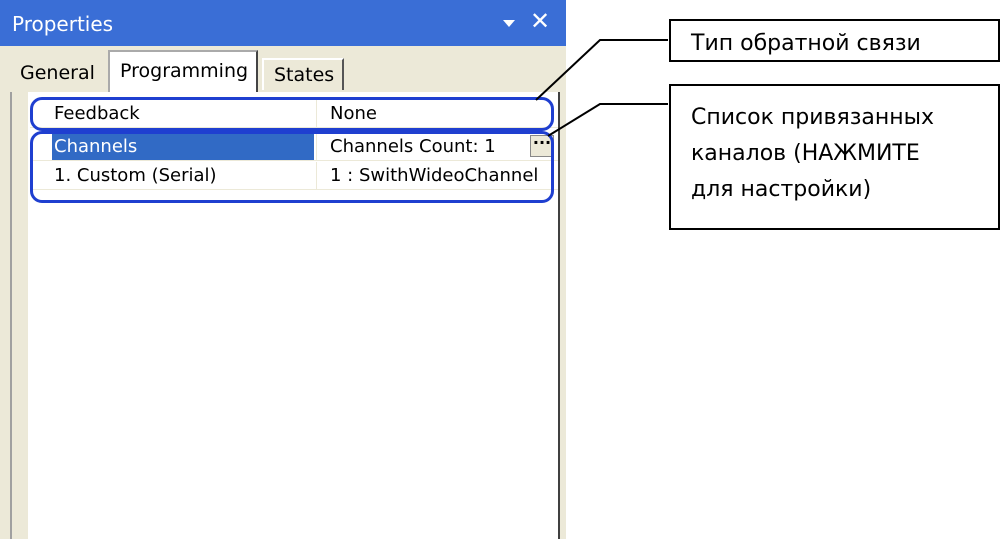 Image resolution: width=1000 pixels, height=539 pixels. Describe the element at coordinates (20, 315) in the screenshot. I see `grid-gutter` at that location.